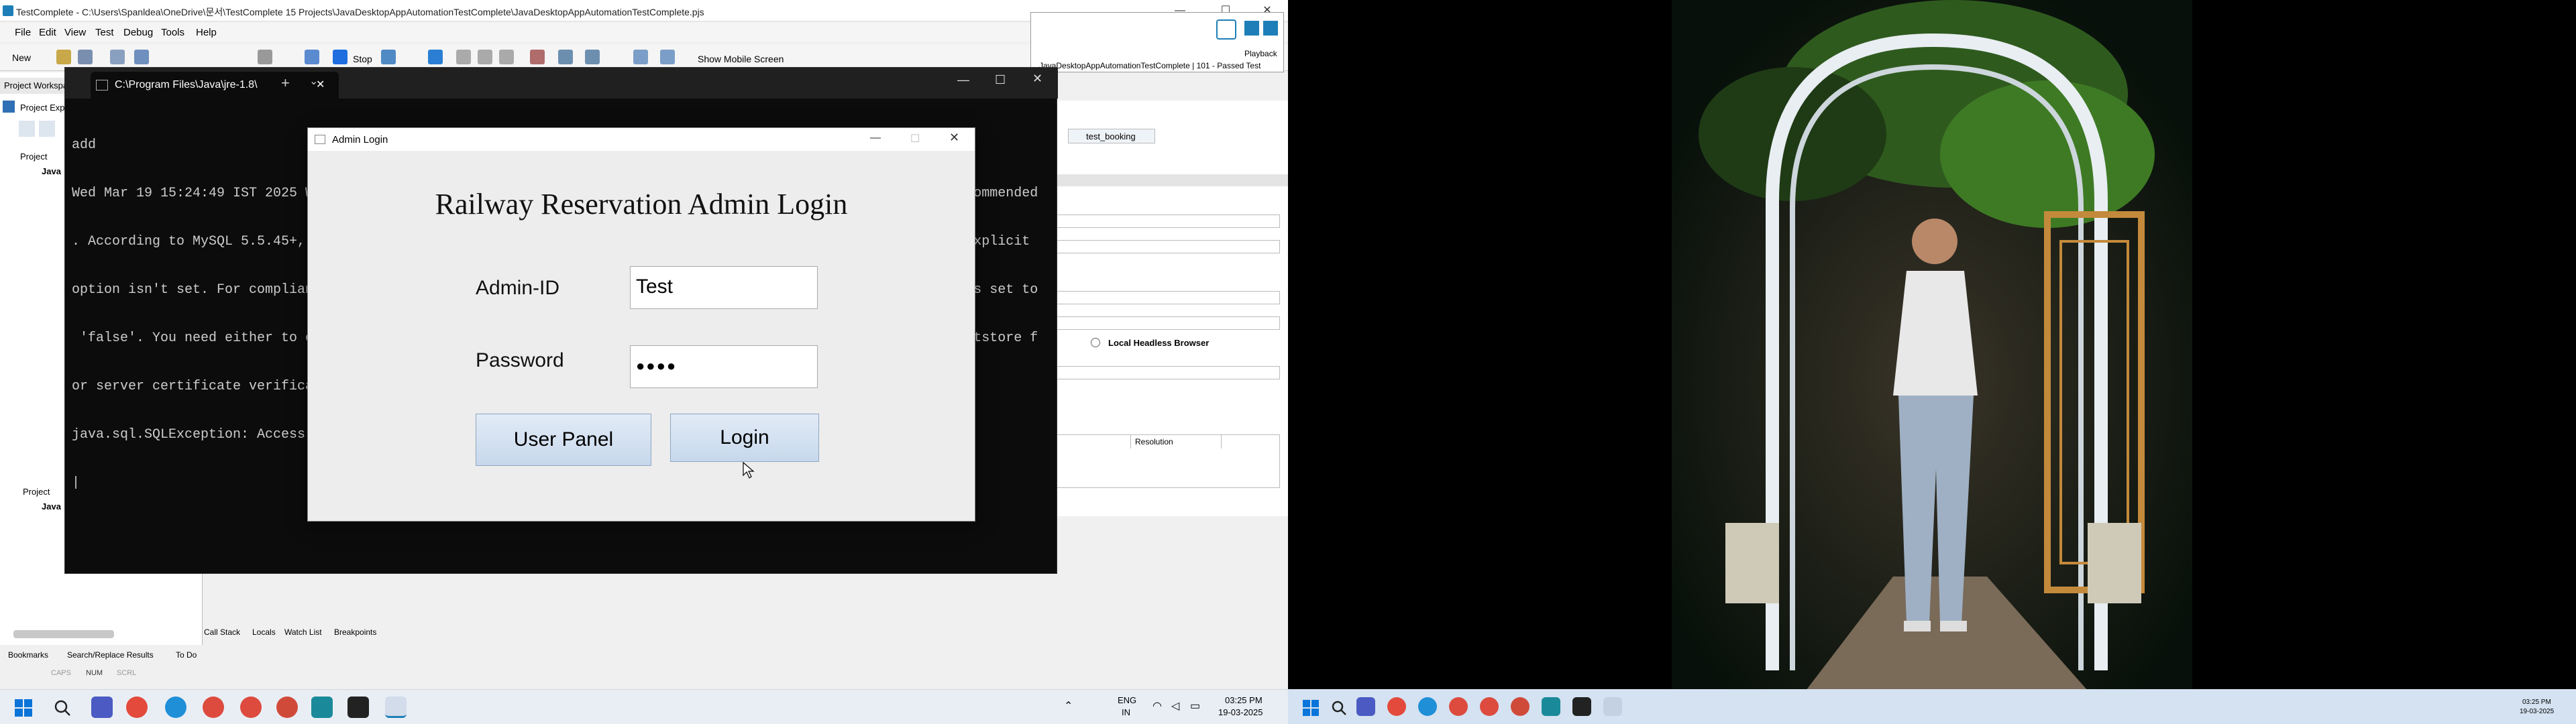  I want to click on menu-test: Test, so click(104, 32).